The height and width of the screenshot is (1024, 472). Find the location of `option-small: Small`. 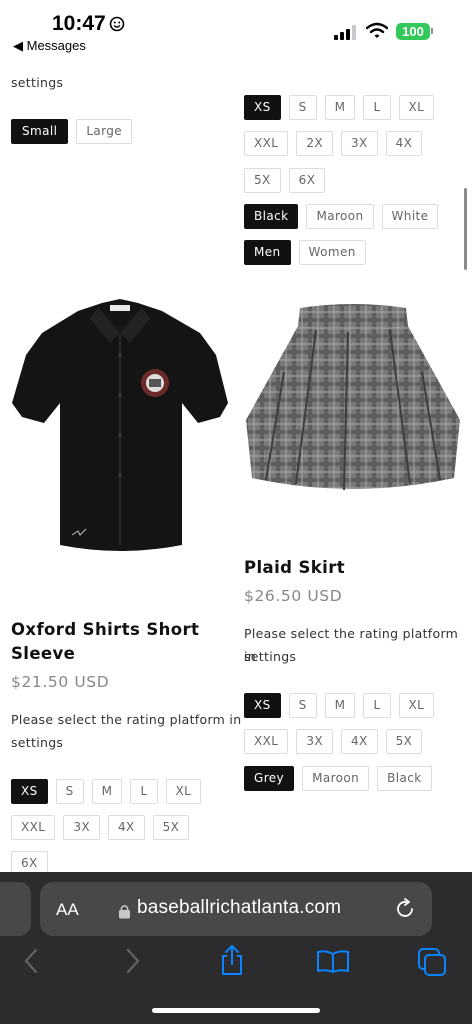

option-small: Small is located at coordinates (40, 131).